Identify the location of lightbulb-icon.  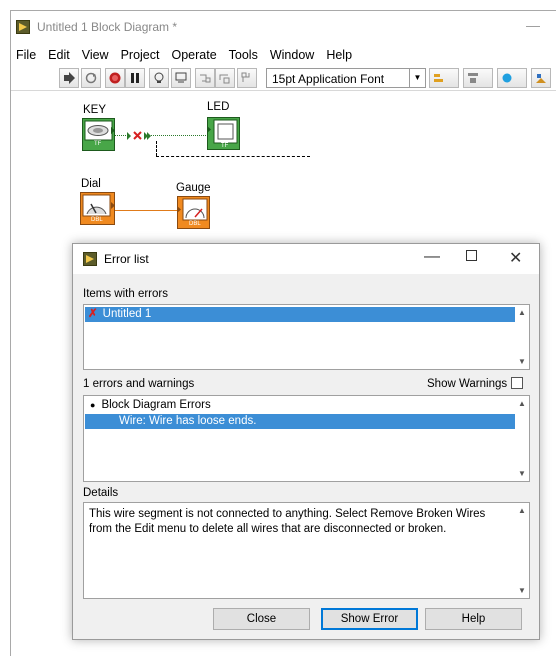
(159, 77).